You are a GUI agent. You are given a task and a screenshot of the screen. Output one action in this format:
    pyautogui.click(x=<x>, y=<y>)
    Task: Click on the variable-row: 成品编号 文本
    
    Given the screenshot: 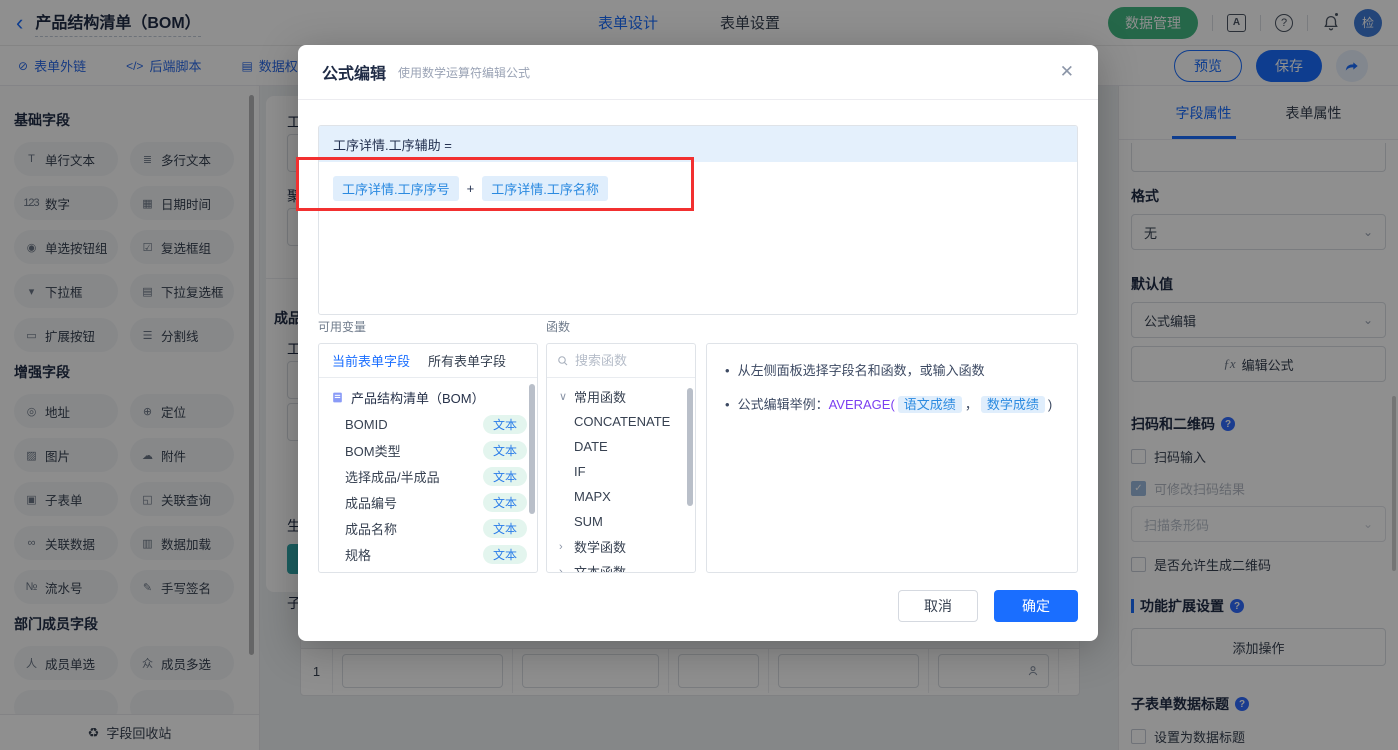 What is the action you would take?
    pyautogui.click(x=428, y=502)
    